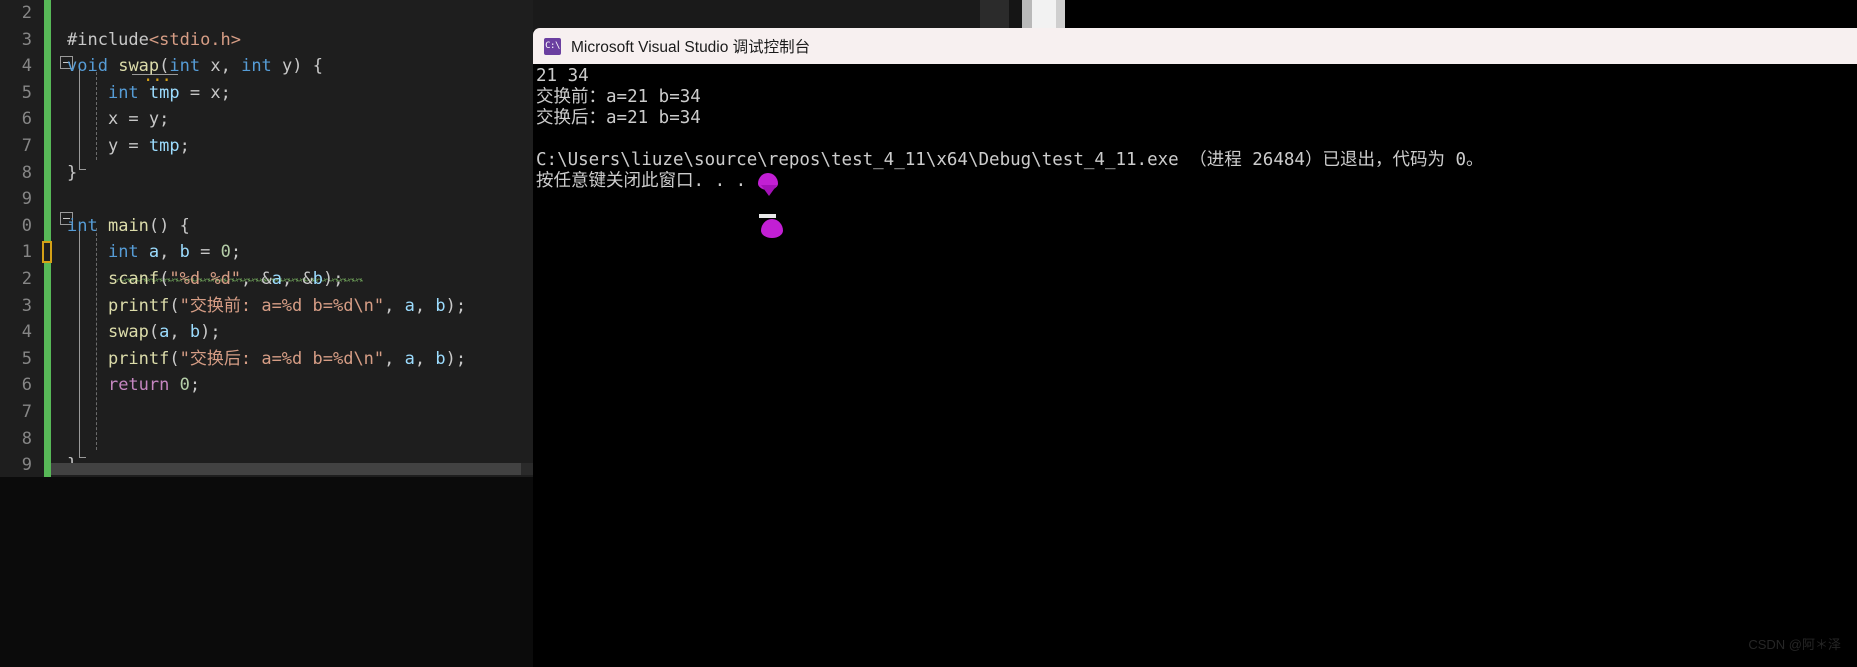  What do you see at coordinates (47, 252) in the screenshot?
I see `bookmark-marker` at bounding box center [47, 252].